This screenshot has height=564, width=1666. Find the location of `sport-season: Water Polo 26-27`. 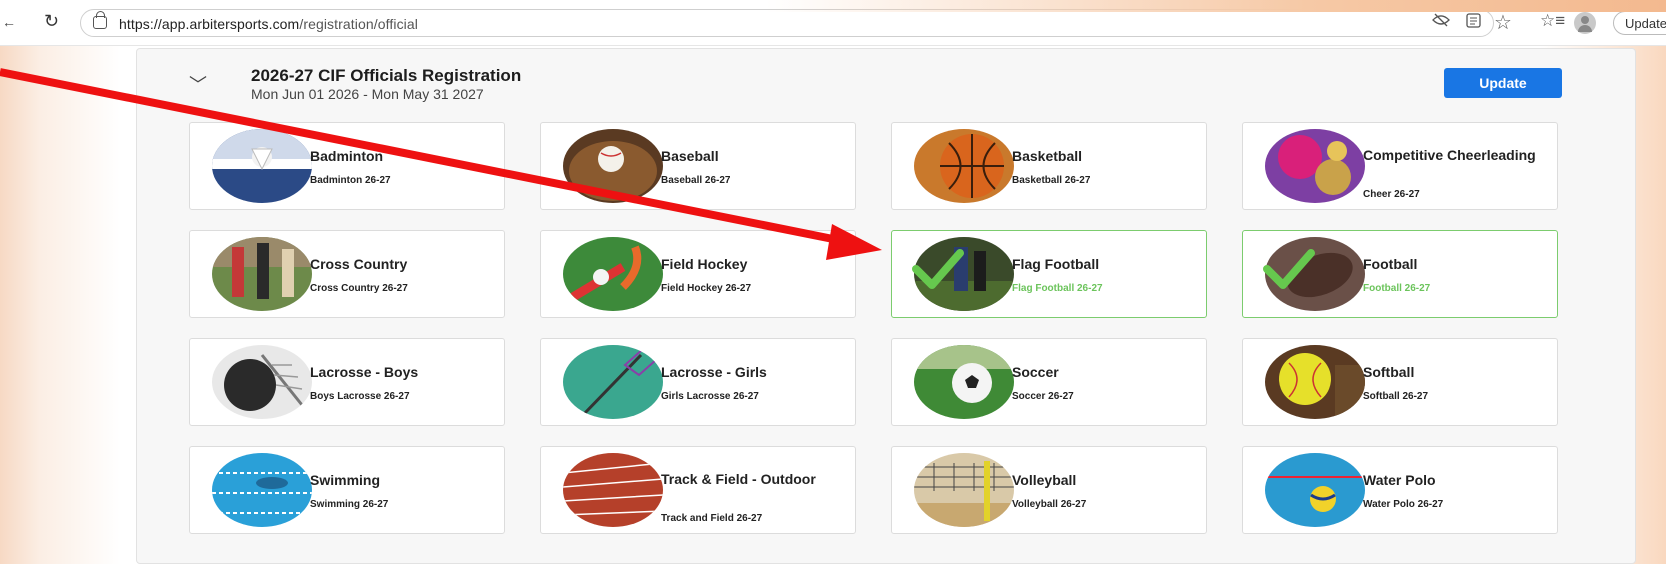

sport-season: Water Polo 26-27 is located at coordinates (1403, 504).